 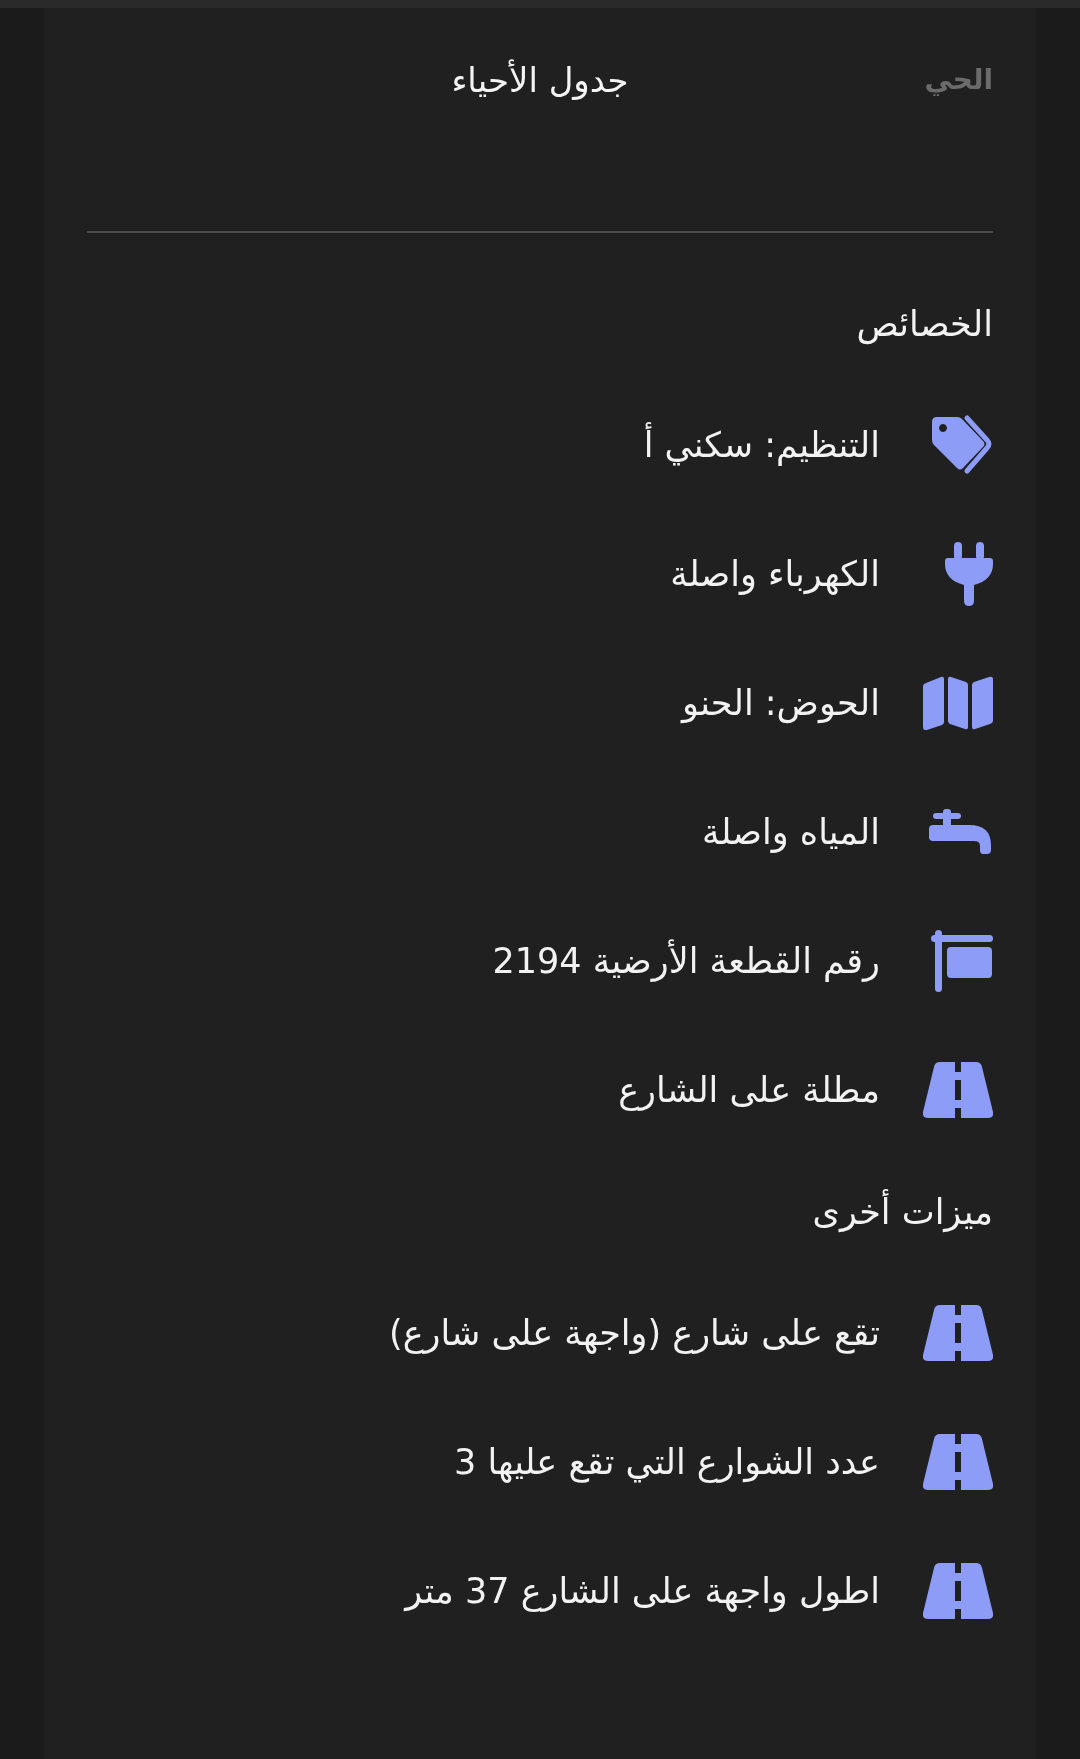 What do you see at coordinates (540, 80) in the screenshot?
I see `page-title: جدول الأحياء` at bounding box center [540, 80].